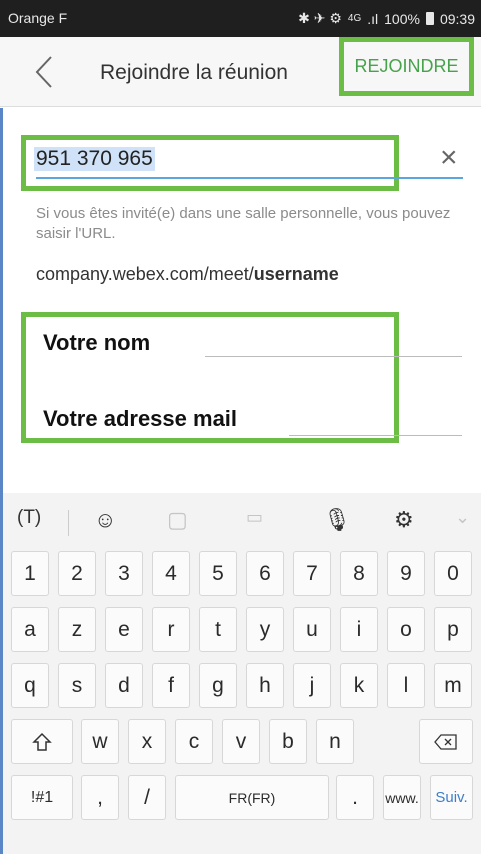  What do you see at coordinates (404, 520) in the screenshot?
I see `settings-icon: ⚙` at bounding box center [404, 520].